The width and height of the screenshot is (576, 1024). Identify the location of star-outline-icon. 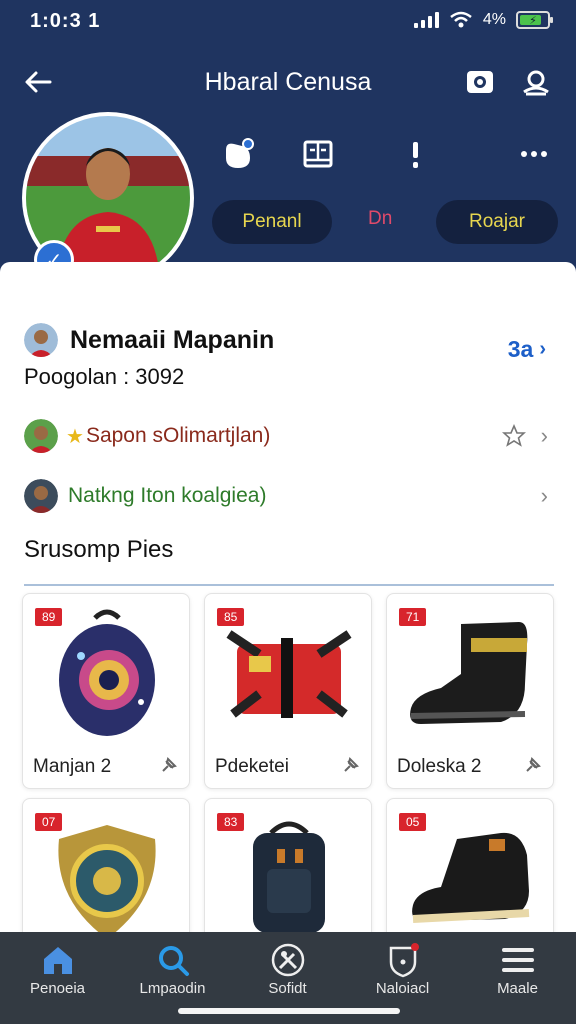
(514, 436).